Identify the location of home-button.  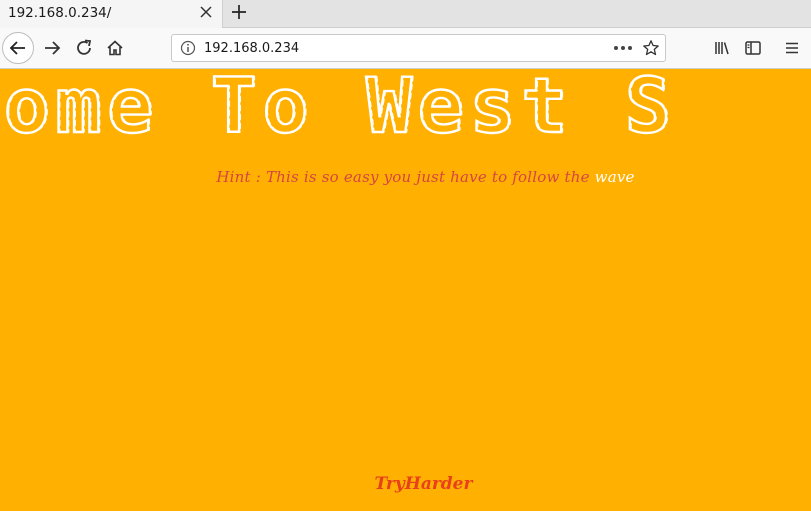
(115, 48).